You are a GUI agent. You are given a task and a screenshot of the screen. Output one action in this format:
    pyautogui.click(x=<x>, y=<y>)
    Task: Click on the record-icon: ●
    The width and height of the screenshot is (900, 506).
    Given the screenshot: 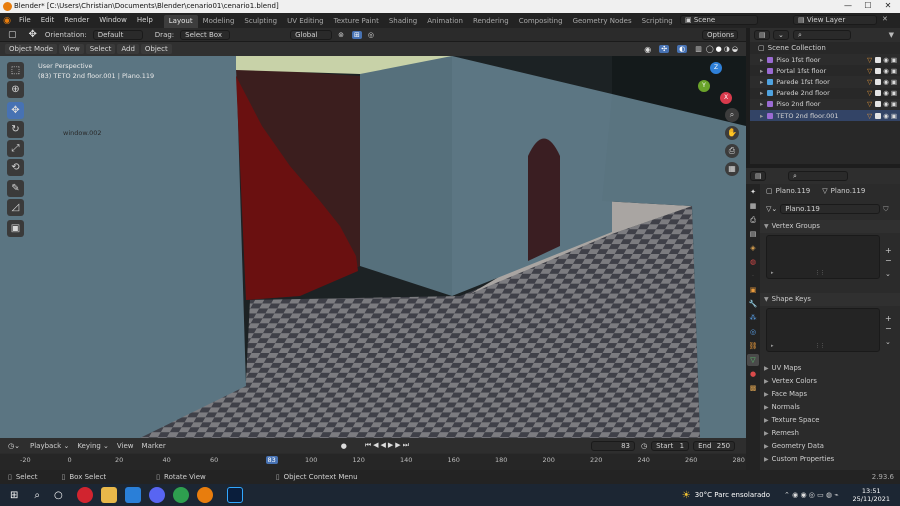 What is the action you would take?
    pyautogui.click(x=344, y=446)
    